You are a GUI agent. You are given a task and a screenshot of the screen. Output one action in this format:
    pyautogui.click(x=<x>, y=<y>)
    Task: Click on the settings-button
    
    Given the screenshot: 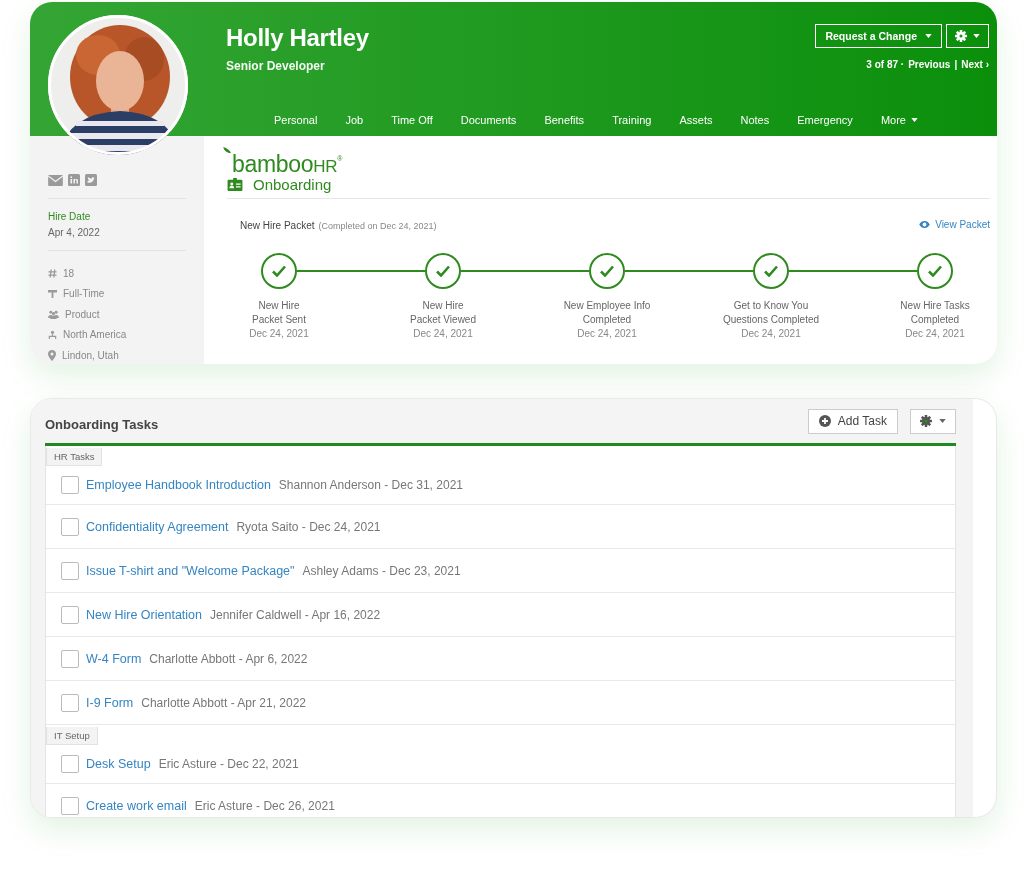 What is the action you would take?
    pyautogui.click(x=933, y=421)
    